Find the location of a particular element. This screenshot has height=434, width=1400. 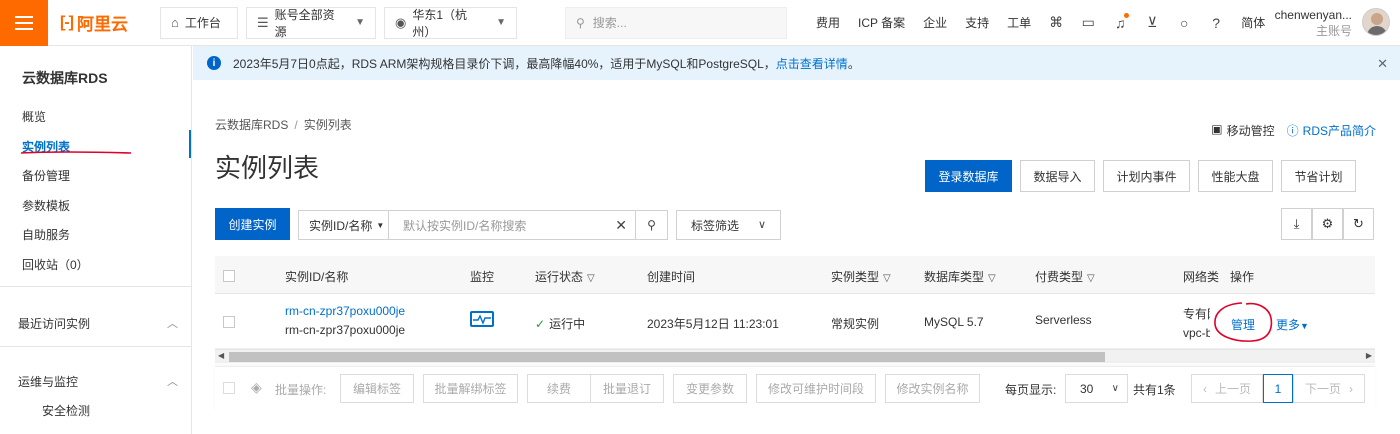

announcement-link: 点击查看详情 is located at coordinates (812, 63).